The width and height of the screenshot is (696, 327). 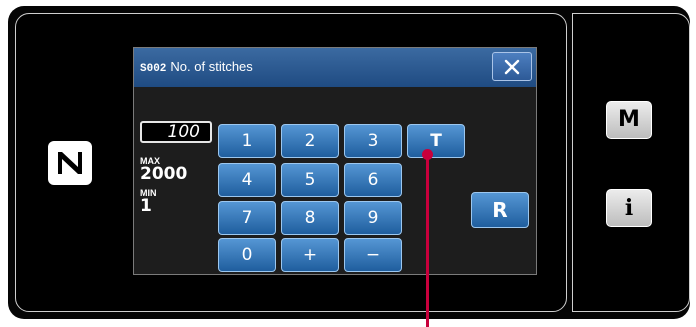 What do you see at coordinates (247, 180) in the screenshot?
I see `key-4: 4` at bounding box center [247, 180].